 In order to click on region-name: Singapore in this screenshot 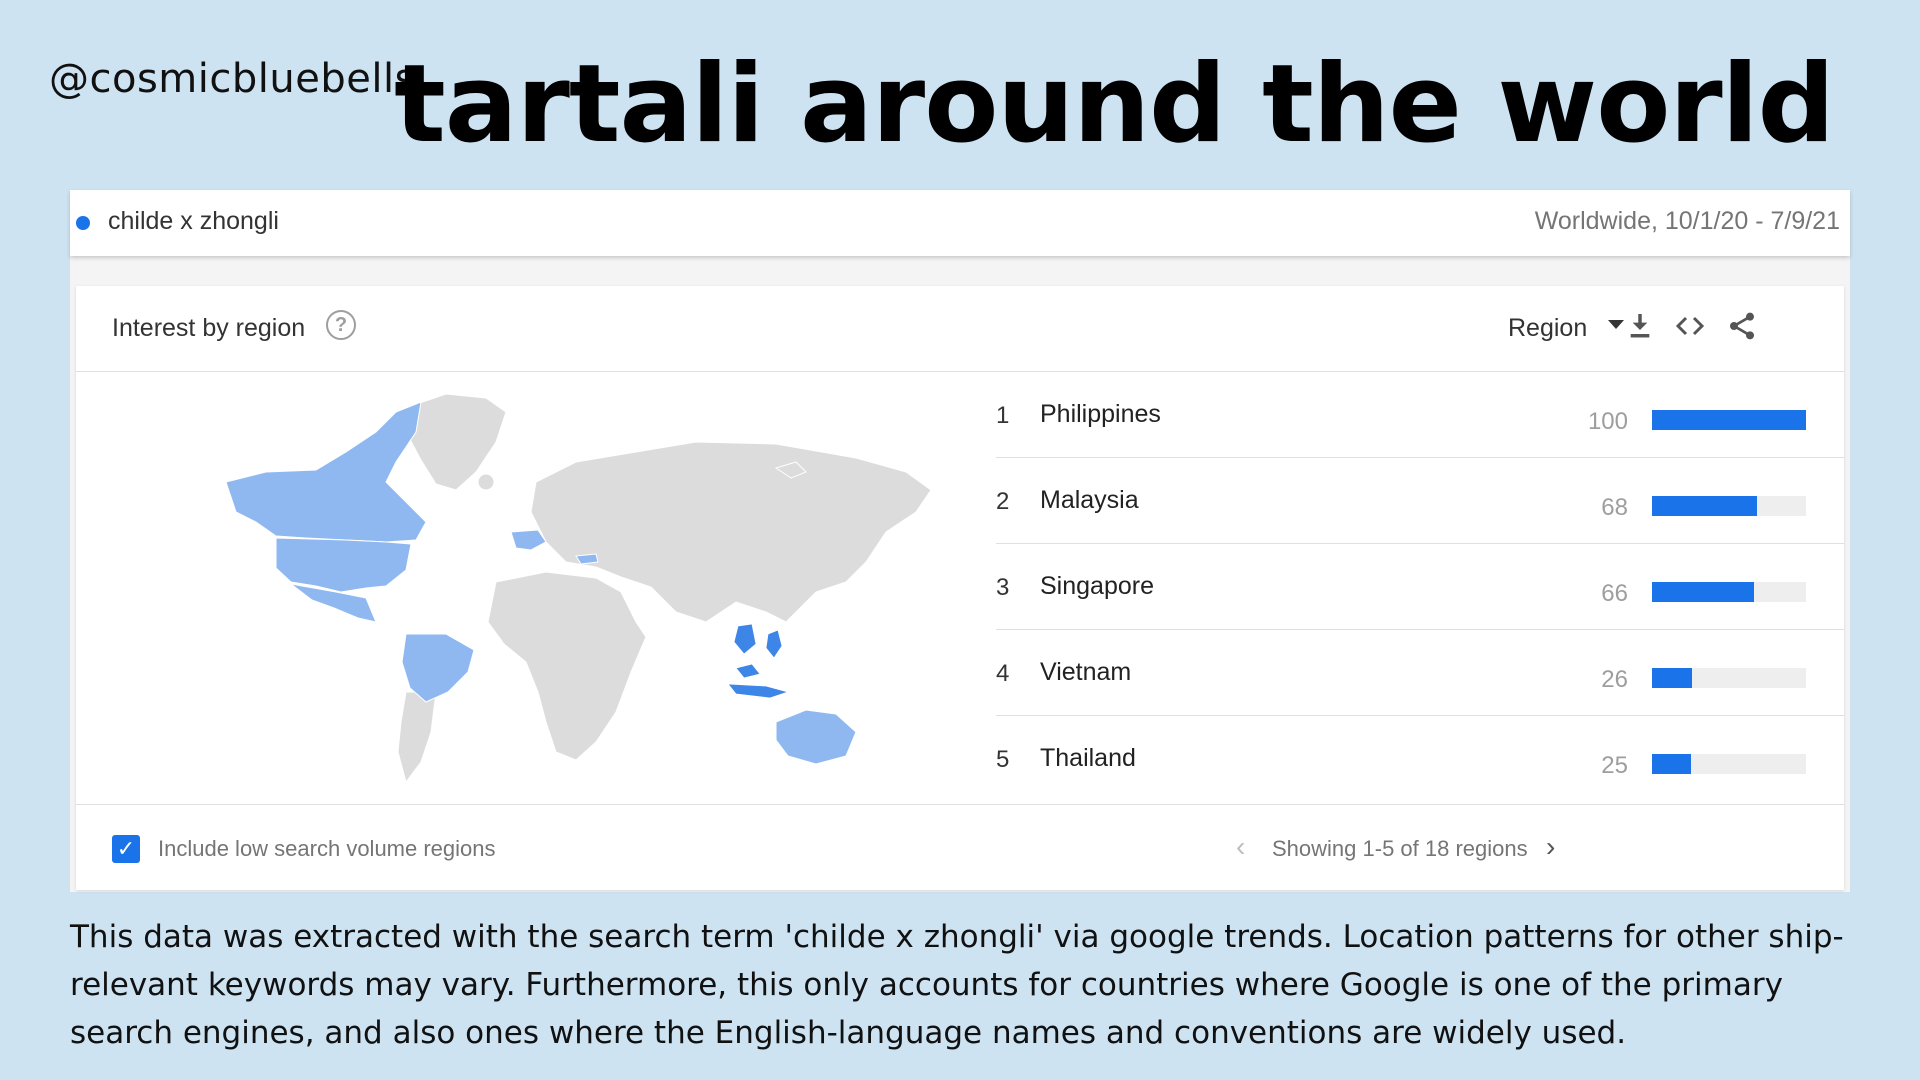, I will do `click(1097, 586)`.